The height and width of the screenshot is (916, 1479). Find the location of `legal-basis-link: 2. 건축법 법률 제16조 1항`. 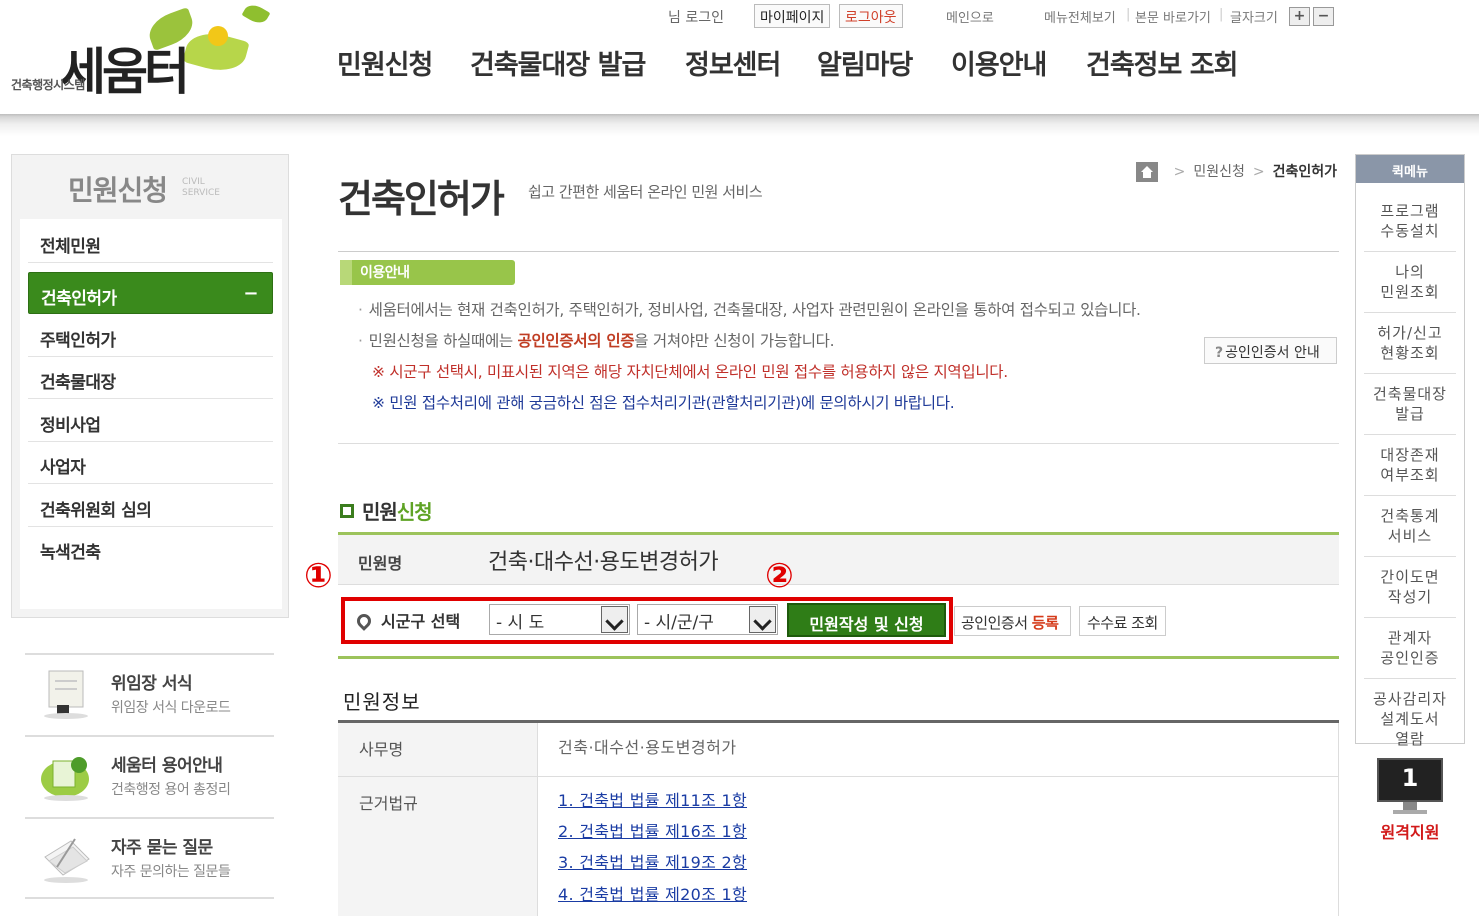

legal-basis-link: 2. 건축법 법률 제16조 1항 is located at coordinates (652, 830).